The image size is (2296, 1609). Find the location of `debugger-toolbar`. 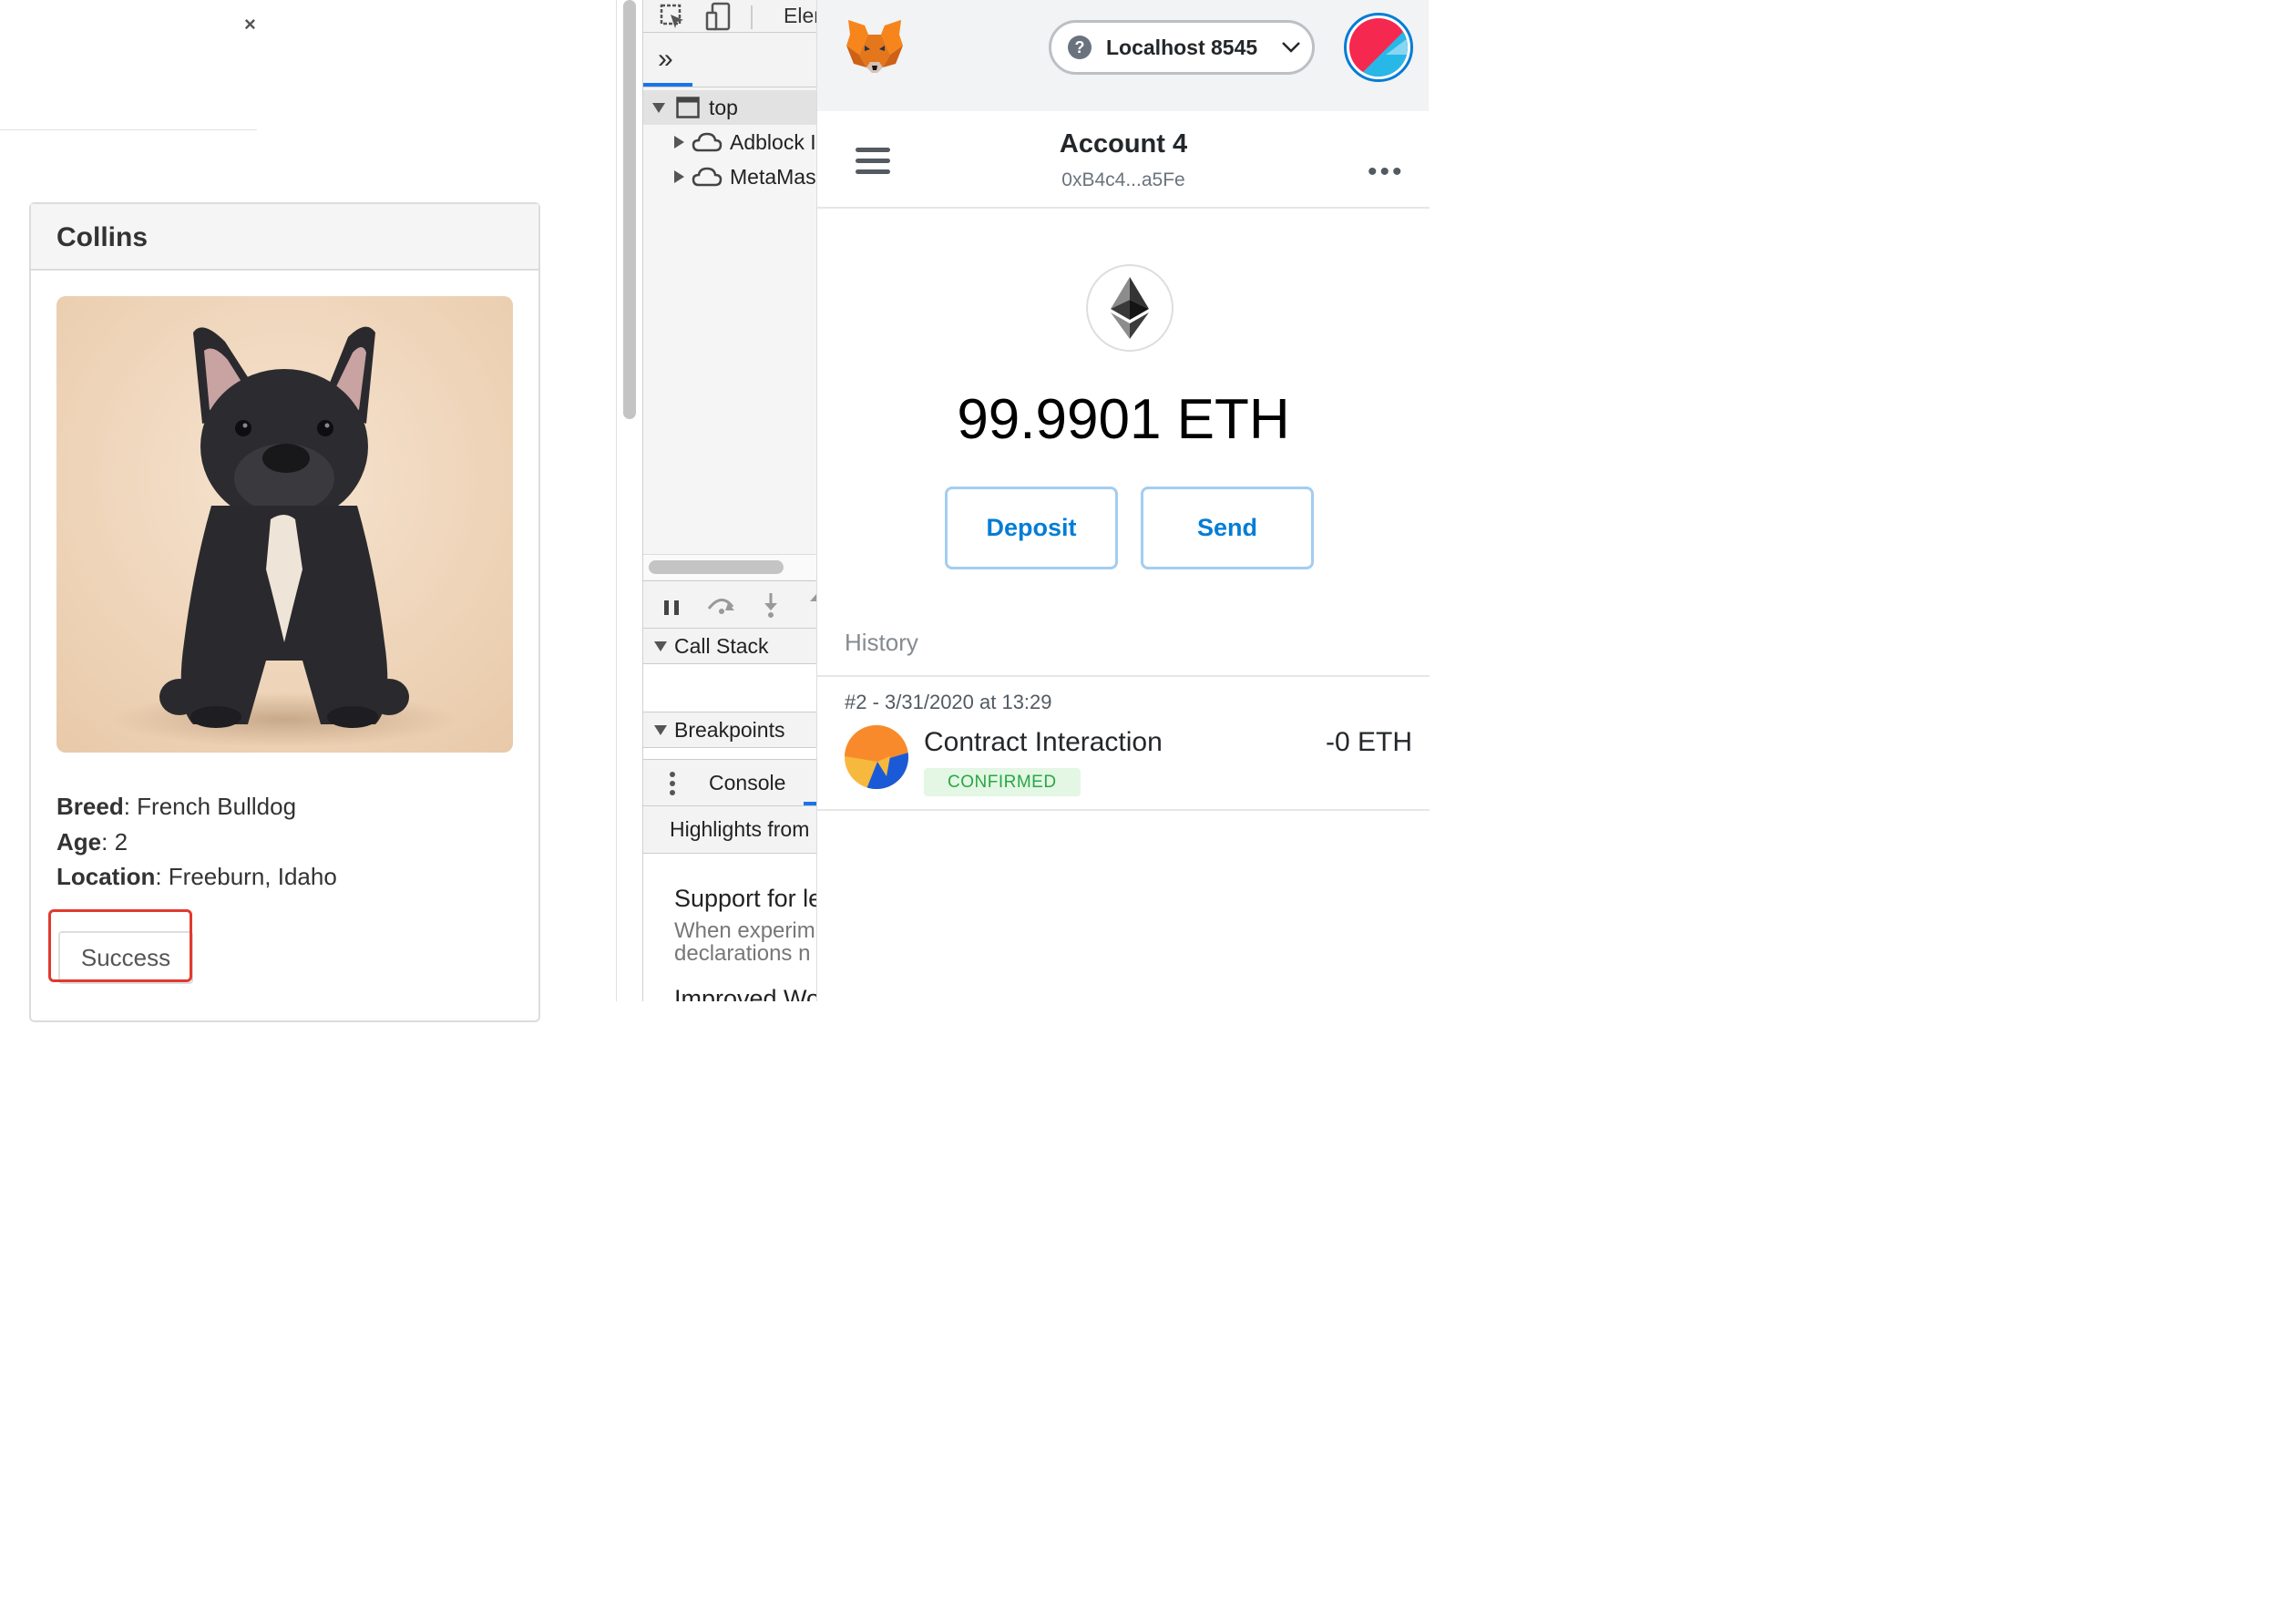

debugger-toolbar is located at coordinates (729, 604).